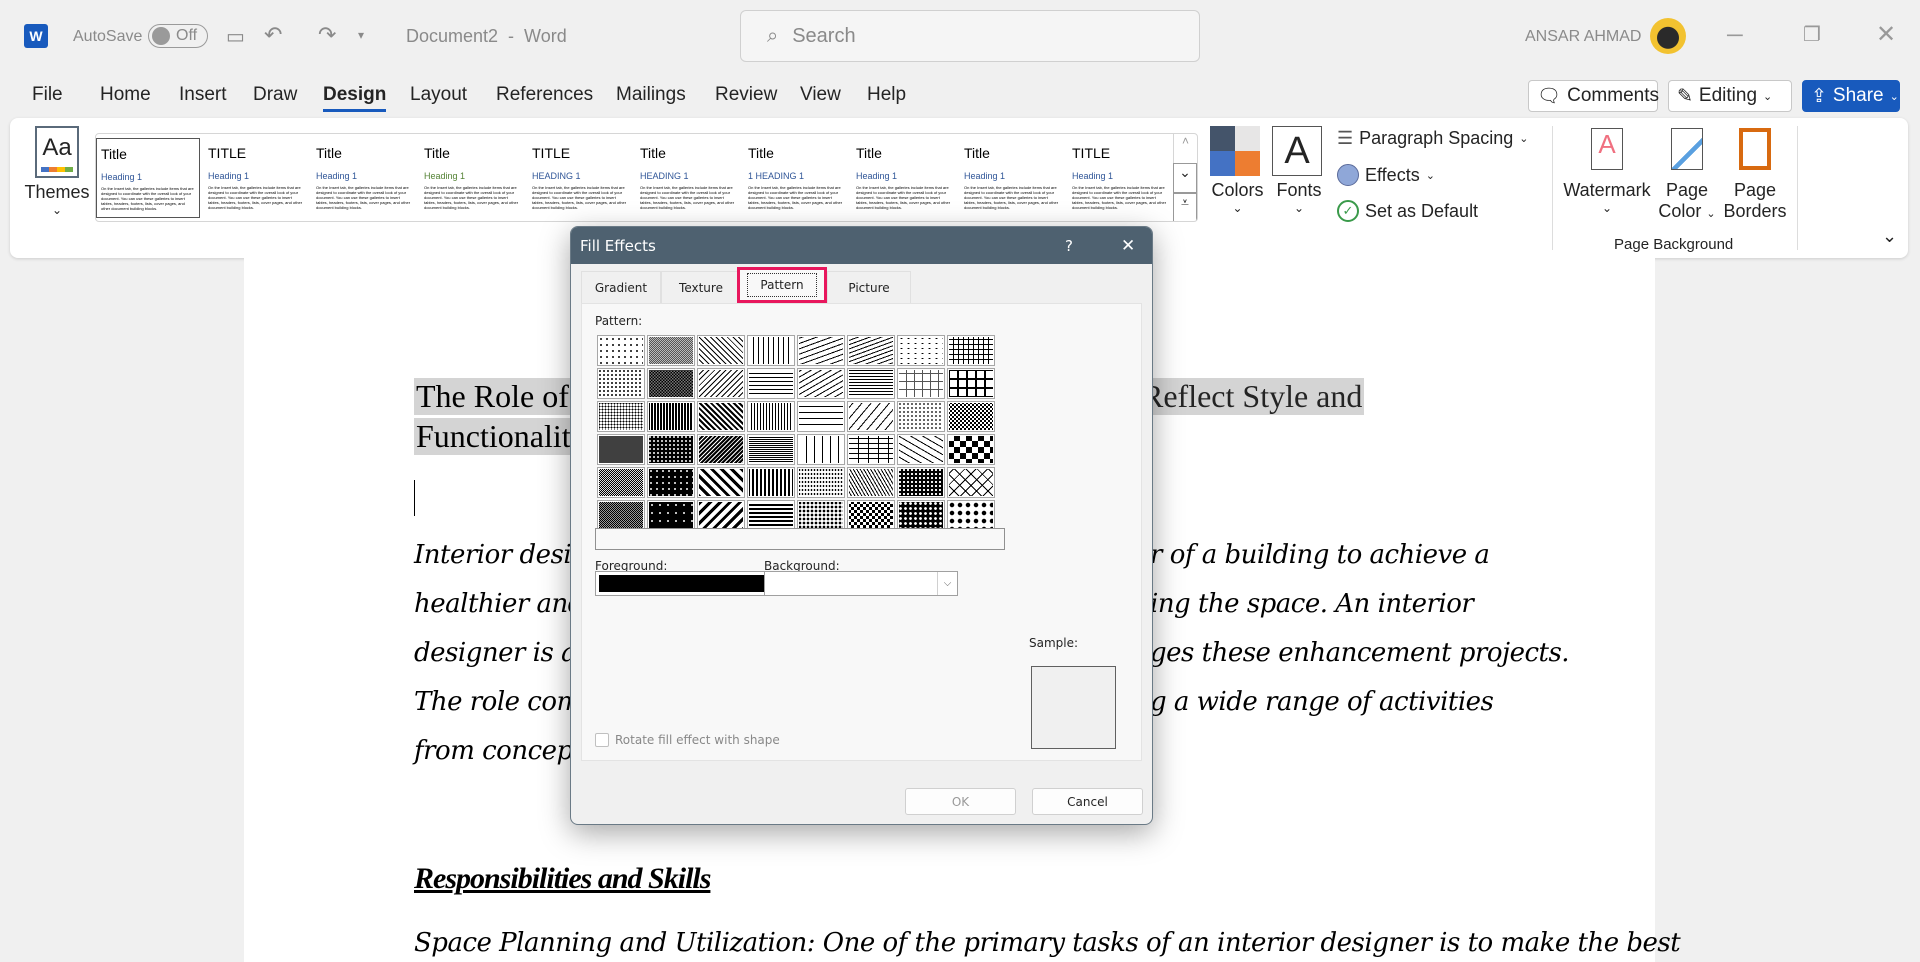  I want to click on body-text-line-right: r of a building to achieve a, so click(1320, 555).